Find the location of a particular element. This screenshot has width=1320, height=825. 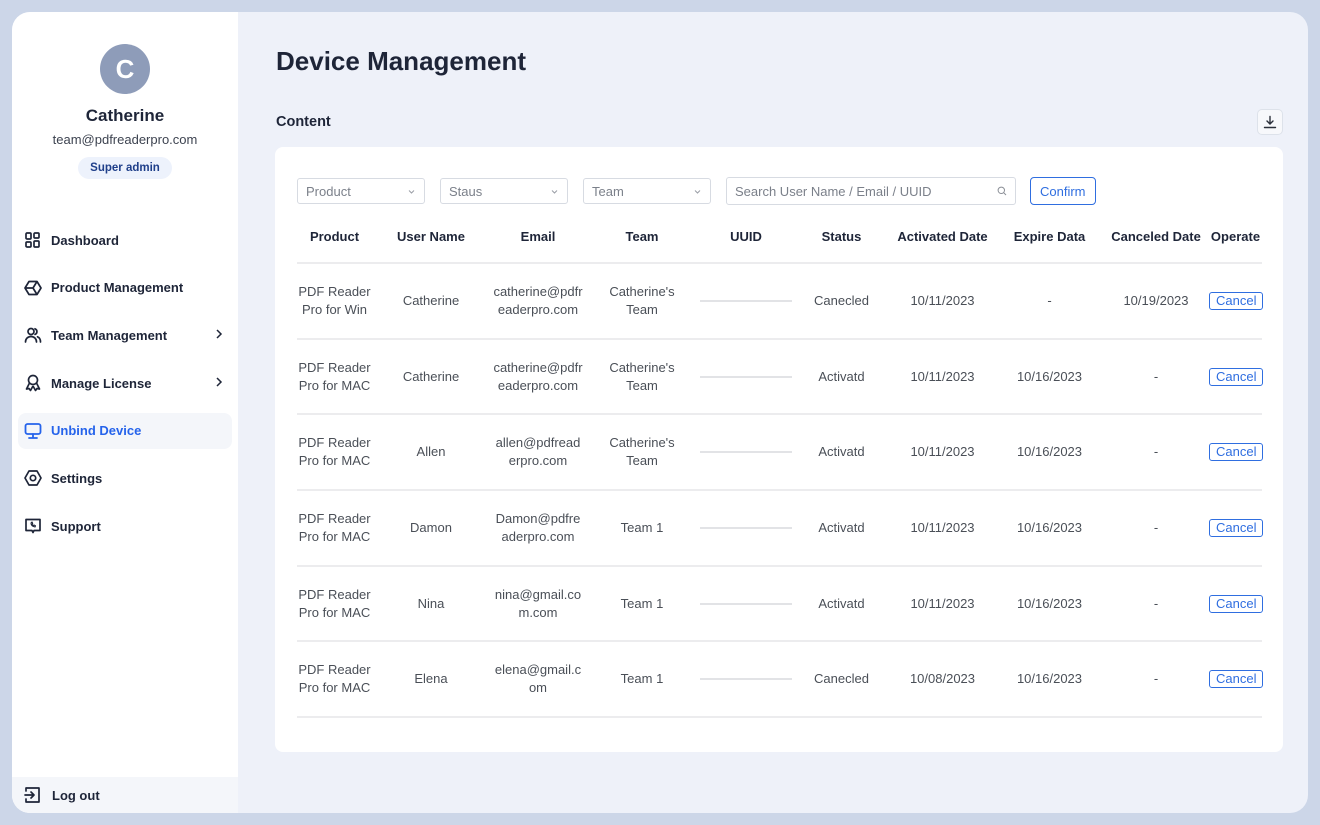

cell-activated-date-text: 10/08/2023 is located at coordinates (942, 679).